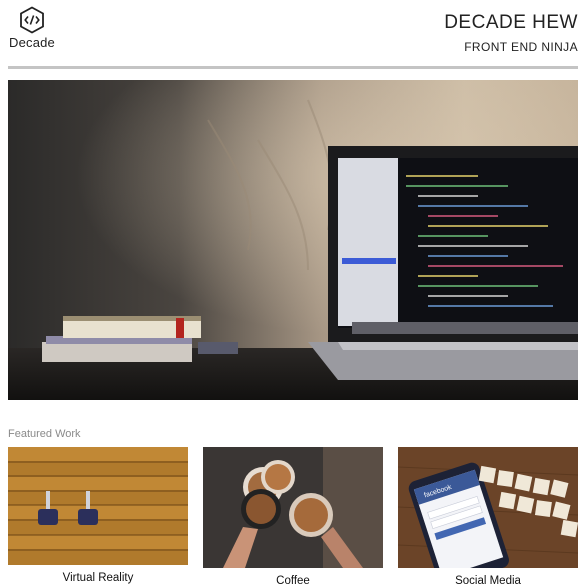 The image size is (587, 588). What do you see at coordinates (293, 581) in the screenshot?
I see `card-title: Coffee` at bounding box center [293, 581].